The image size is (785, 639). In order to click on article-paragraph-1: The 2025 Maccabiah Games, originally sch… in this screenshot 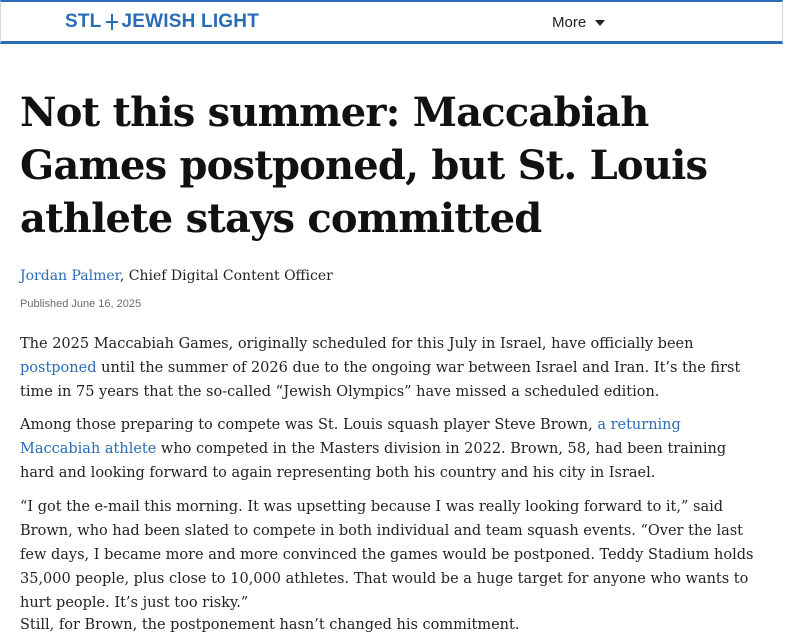, I will do `click(390, 368)`.